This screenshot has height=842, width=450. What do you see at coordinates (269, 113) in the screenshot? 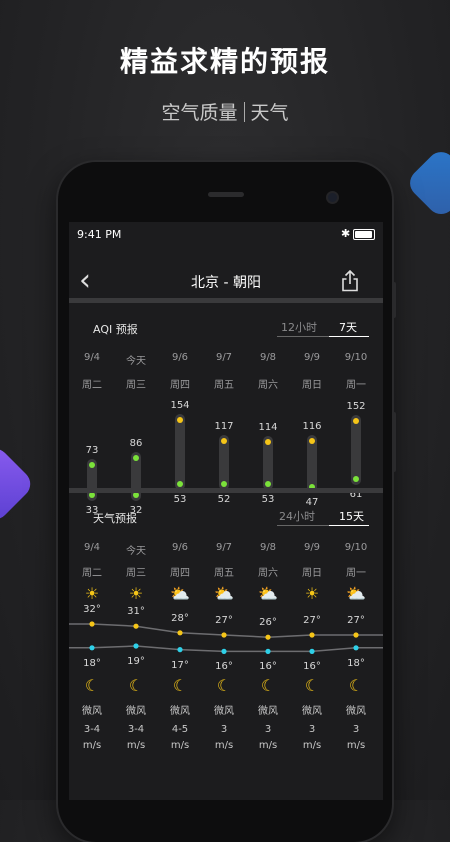
I see `subheadline-weather: 天气` at bounding box center [269, 113].